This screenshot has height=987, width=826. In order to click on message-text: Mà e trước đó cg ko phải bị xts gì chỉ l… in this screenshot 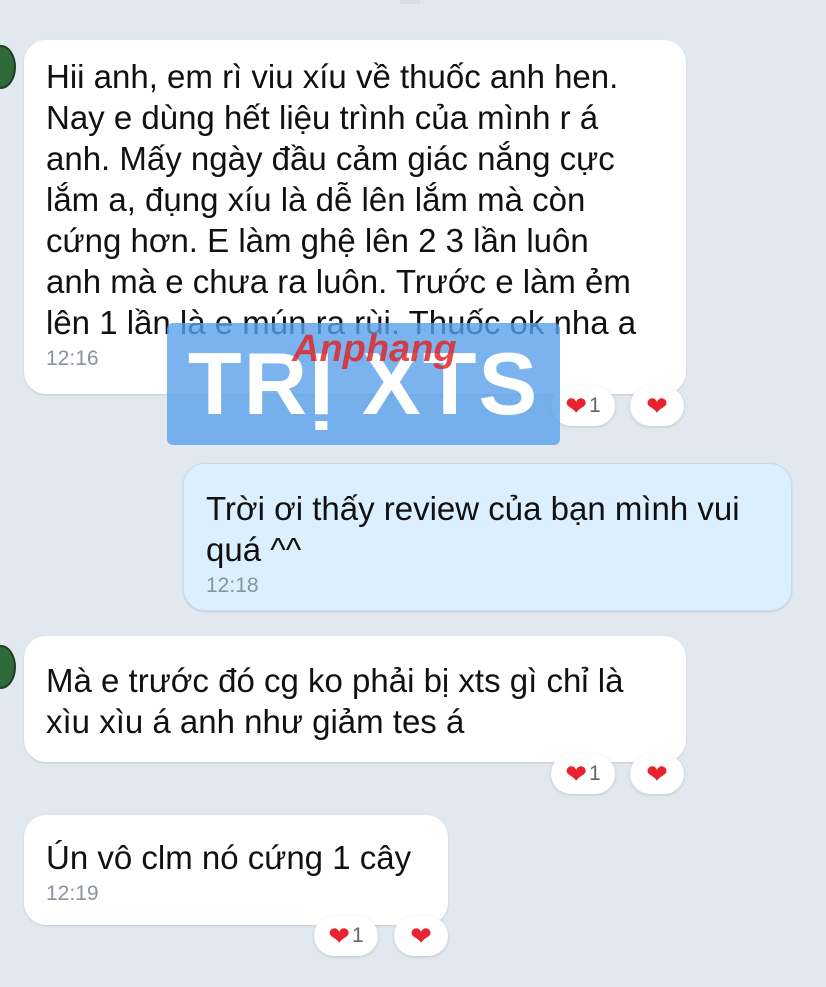, I will do `click(335, 701)`.